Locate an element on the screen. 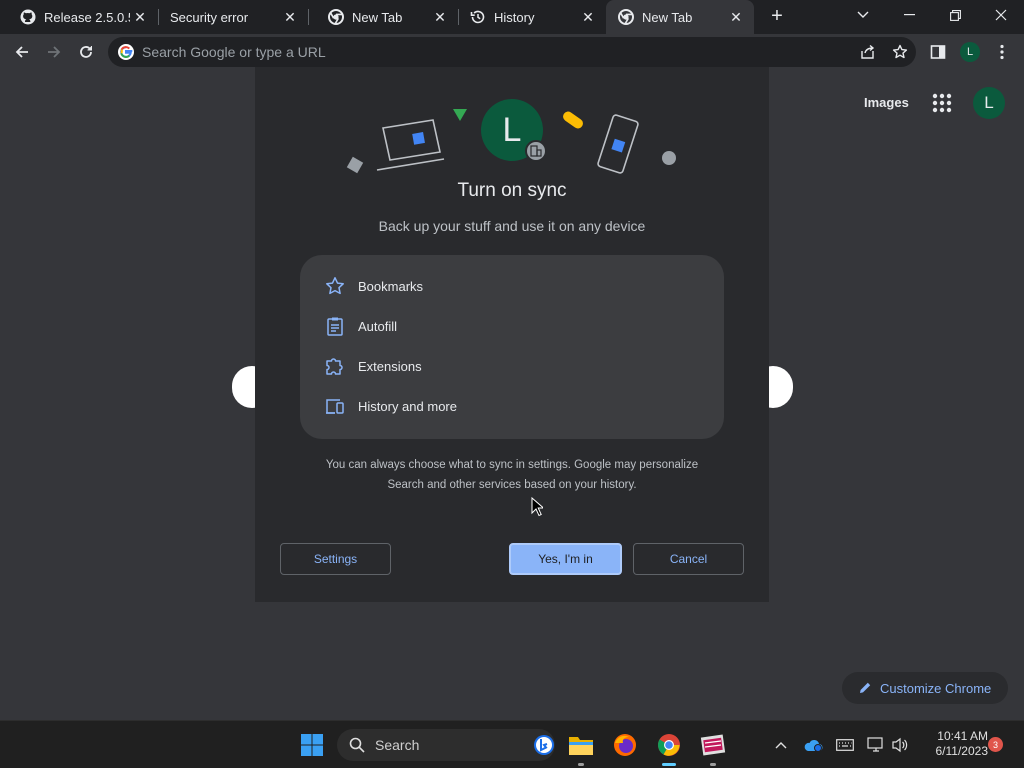 This screenshot has width=1024, height=768. restore-icon is located at coordinates (955, 15).